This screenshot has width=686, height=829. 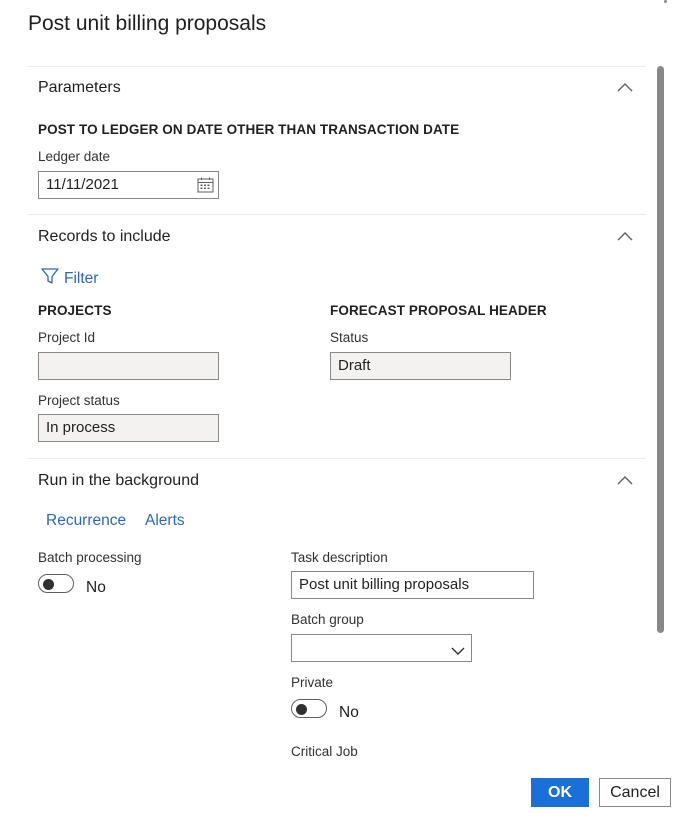 What do you see at coordinates (128, 185) in the screenshot?
I see `ledger-date-input: 11/11/2021` at bounding box center [128, 185].